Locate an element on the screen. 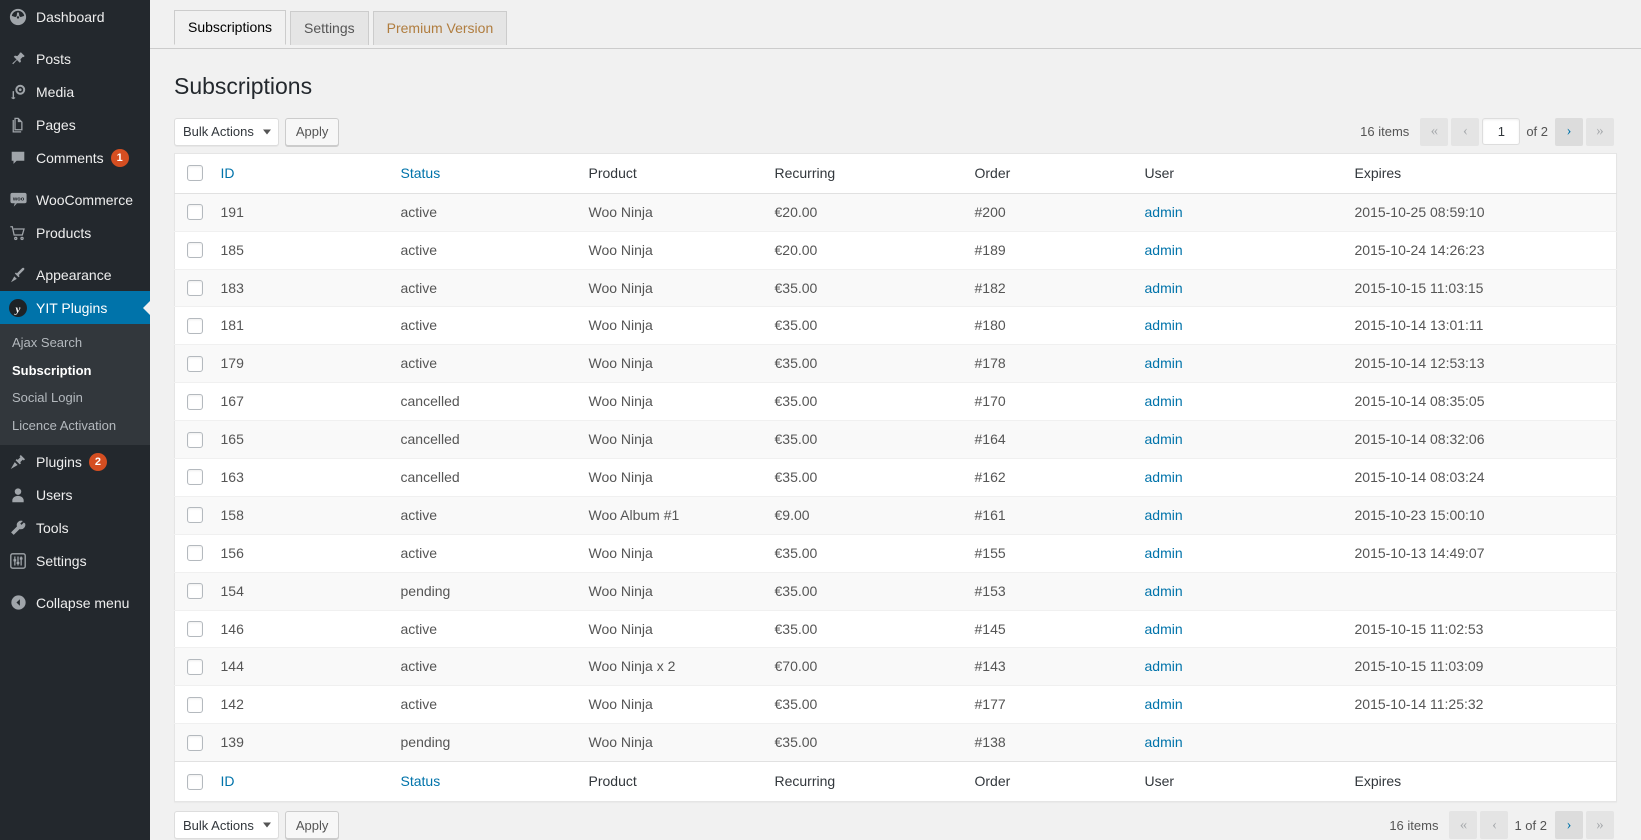  first-page-button-bottom: « is located at coordinates (1463, 825).